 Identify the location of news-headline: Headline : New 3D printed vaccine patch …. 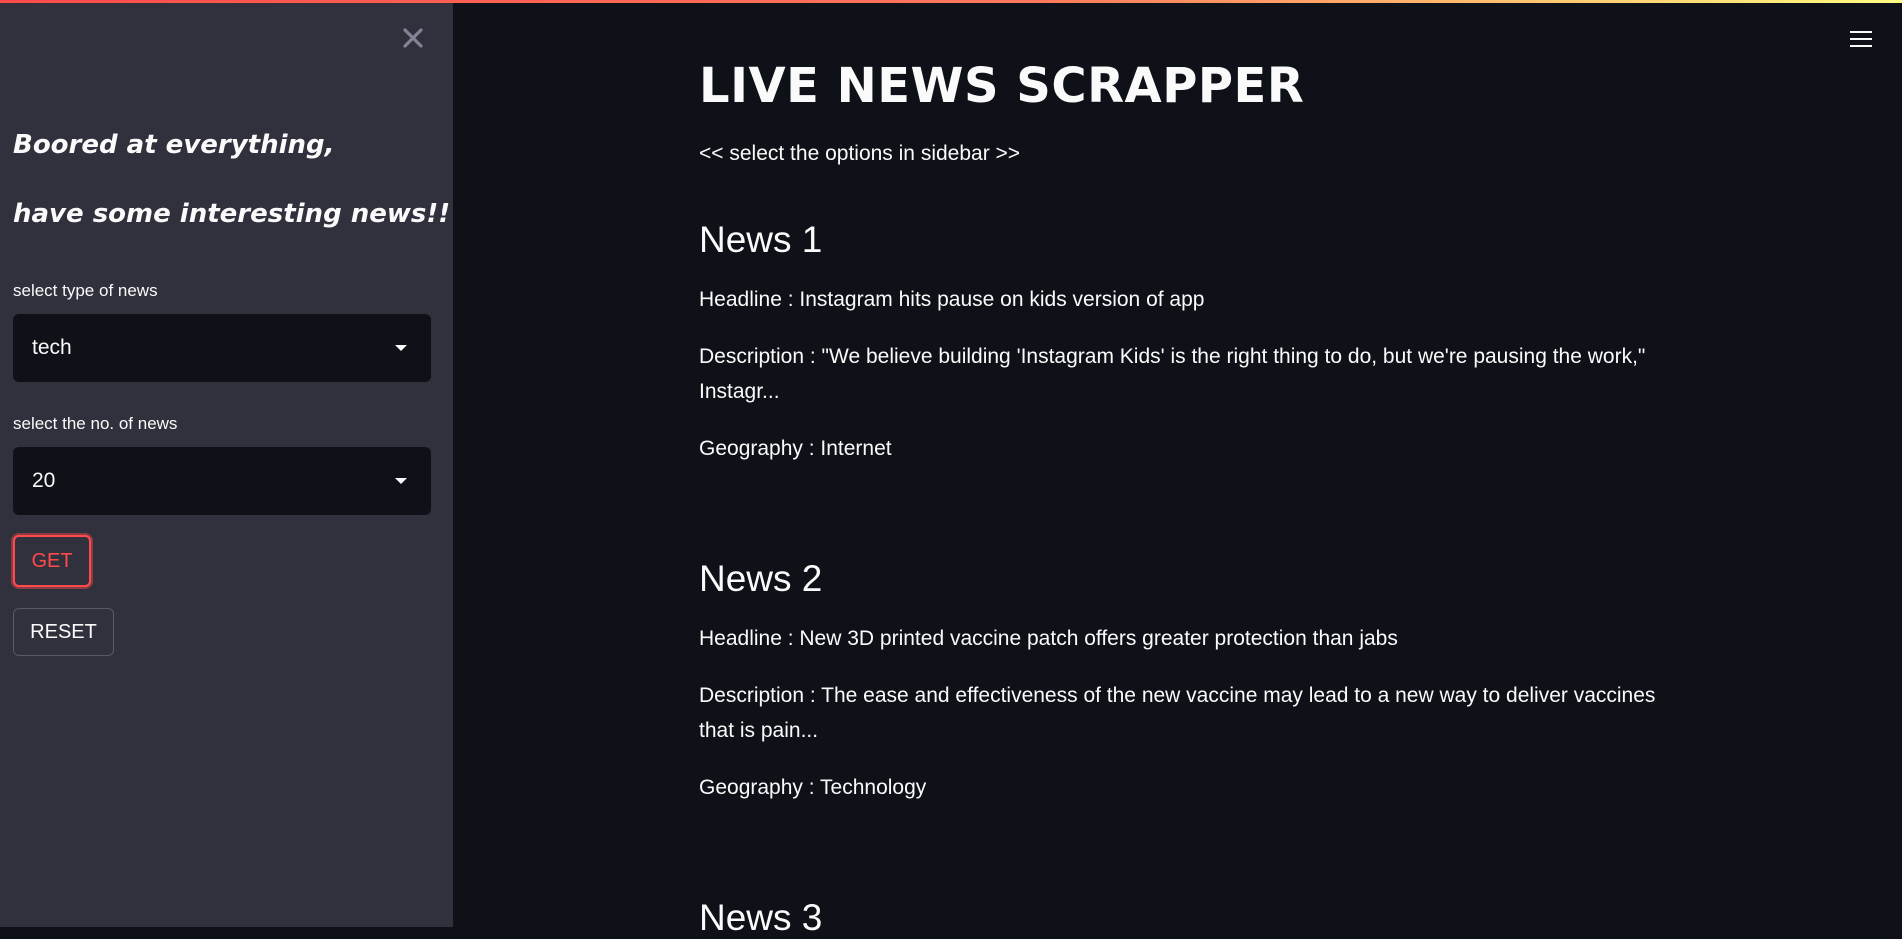
(1048, 638).